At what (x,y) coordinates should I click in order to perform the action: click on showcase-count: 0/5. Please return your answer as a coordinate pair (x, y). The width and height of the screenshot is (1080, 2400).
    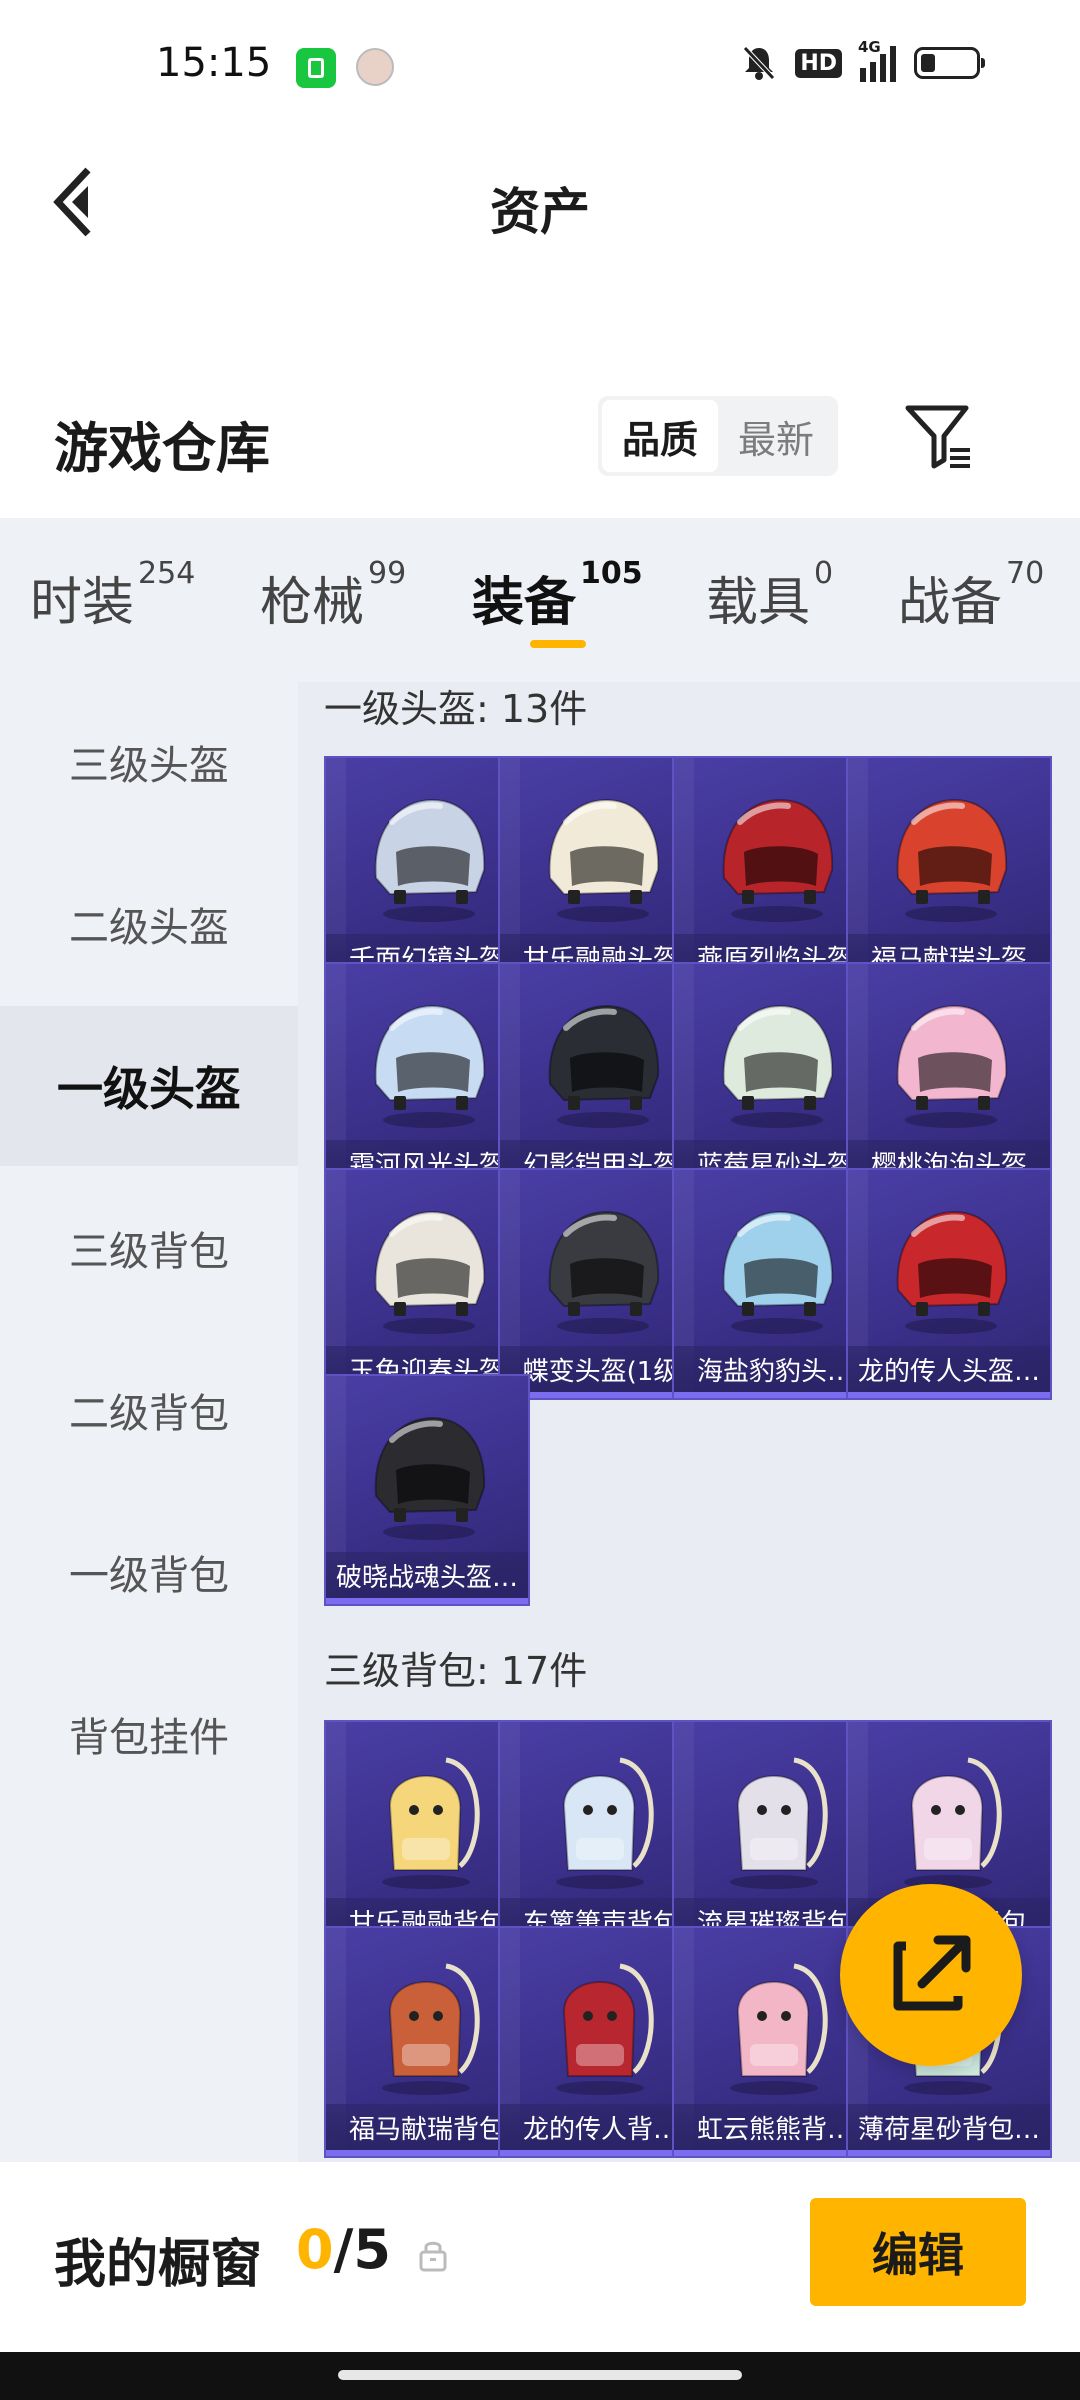
    Looking at the image, I should click on (343, 2249).